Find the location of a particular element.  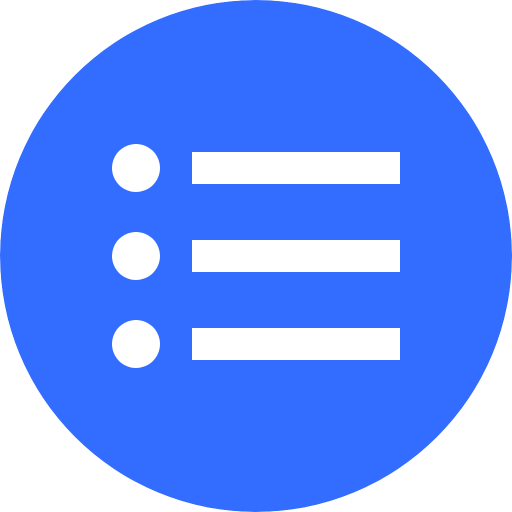

list-row-1-bullet is located at coordinates (136, 168).